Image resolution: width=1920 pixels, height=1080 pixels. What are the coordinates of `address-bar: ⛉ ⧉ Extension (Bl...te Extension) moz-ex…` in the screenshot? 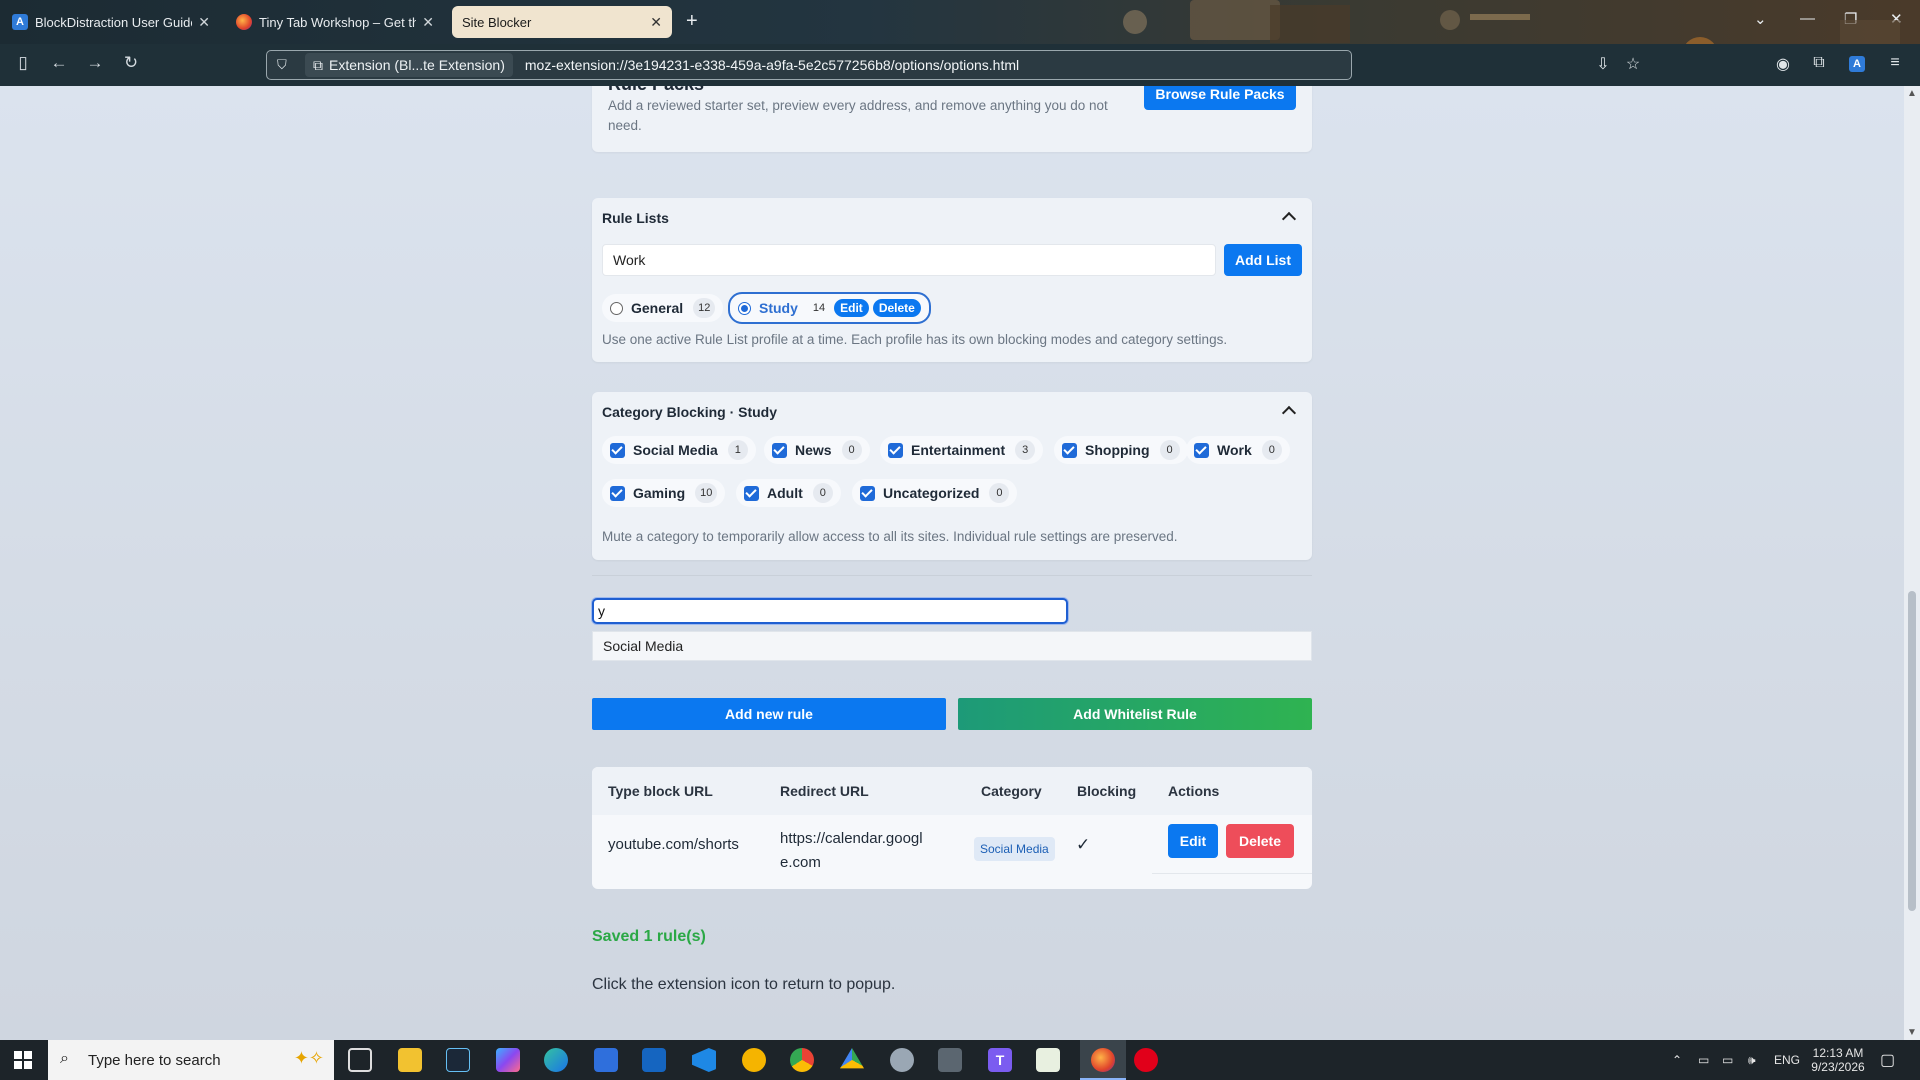 It's located at (809, 65).